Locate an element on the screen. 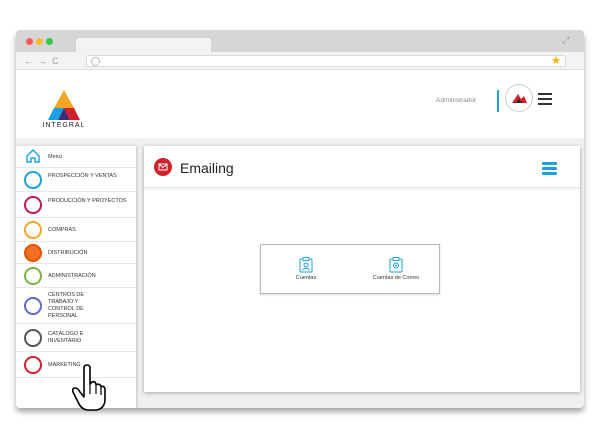 The width and height of the screenshot is (600, 435). sidebar-item-label: CATÁLOGO E INVENTARIO is located at coordinates (66, 337).